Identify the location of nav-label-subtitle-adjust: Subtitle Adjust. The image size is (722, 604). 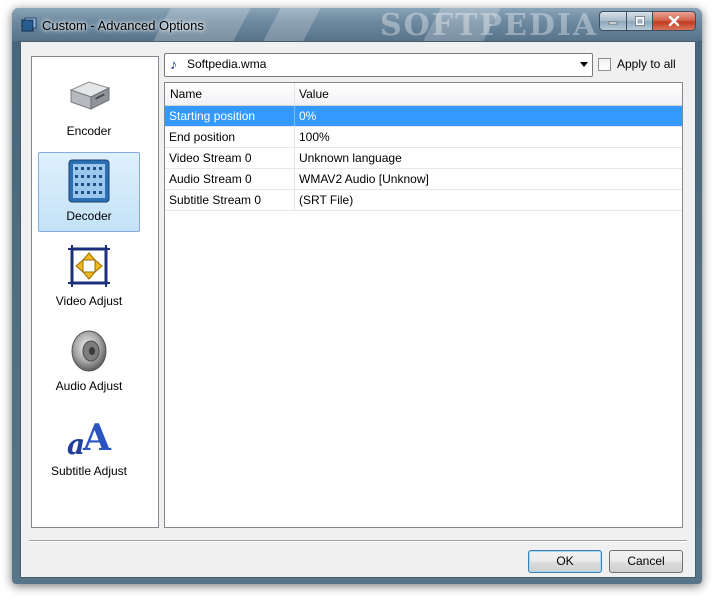
(89, 471).